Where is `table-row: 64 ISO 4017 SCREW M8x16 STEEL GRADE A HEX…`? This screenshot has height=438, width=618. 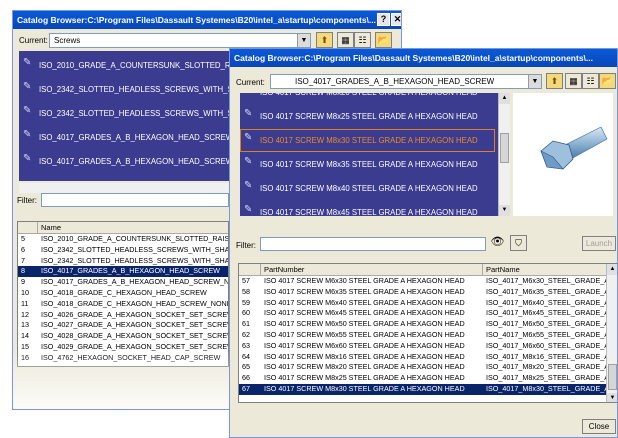
table-row: 64 ISO 4017 SCREW M8x16 STEEL GRADE A HEX… is located at coordinates (423, 357).